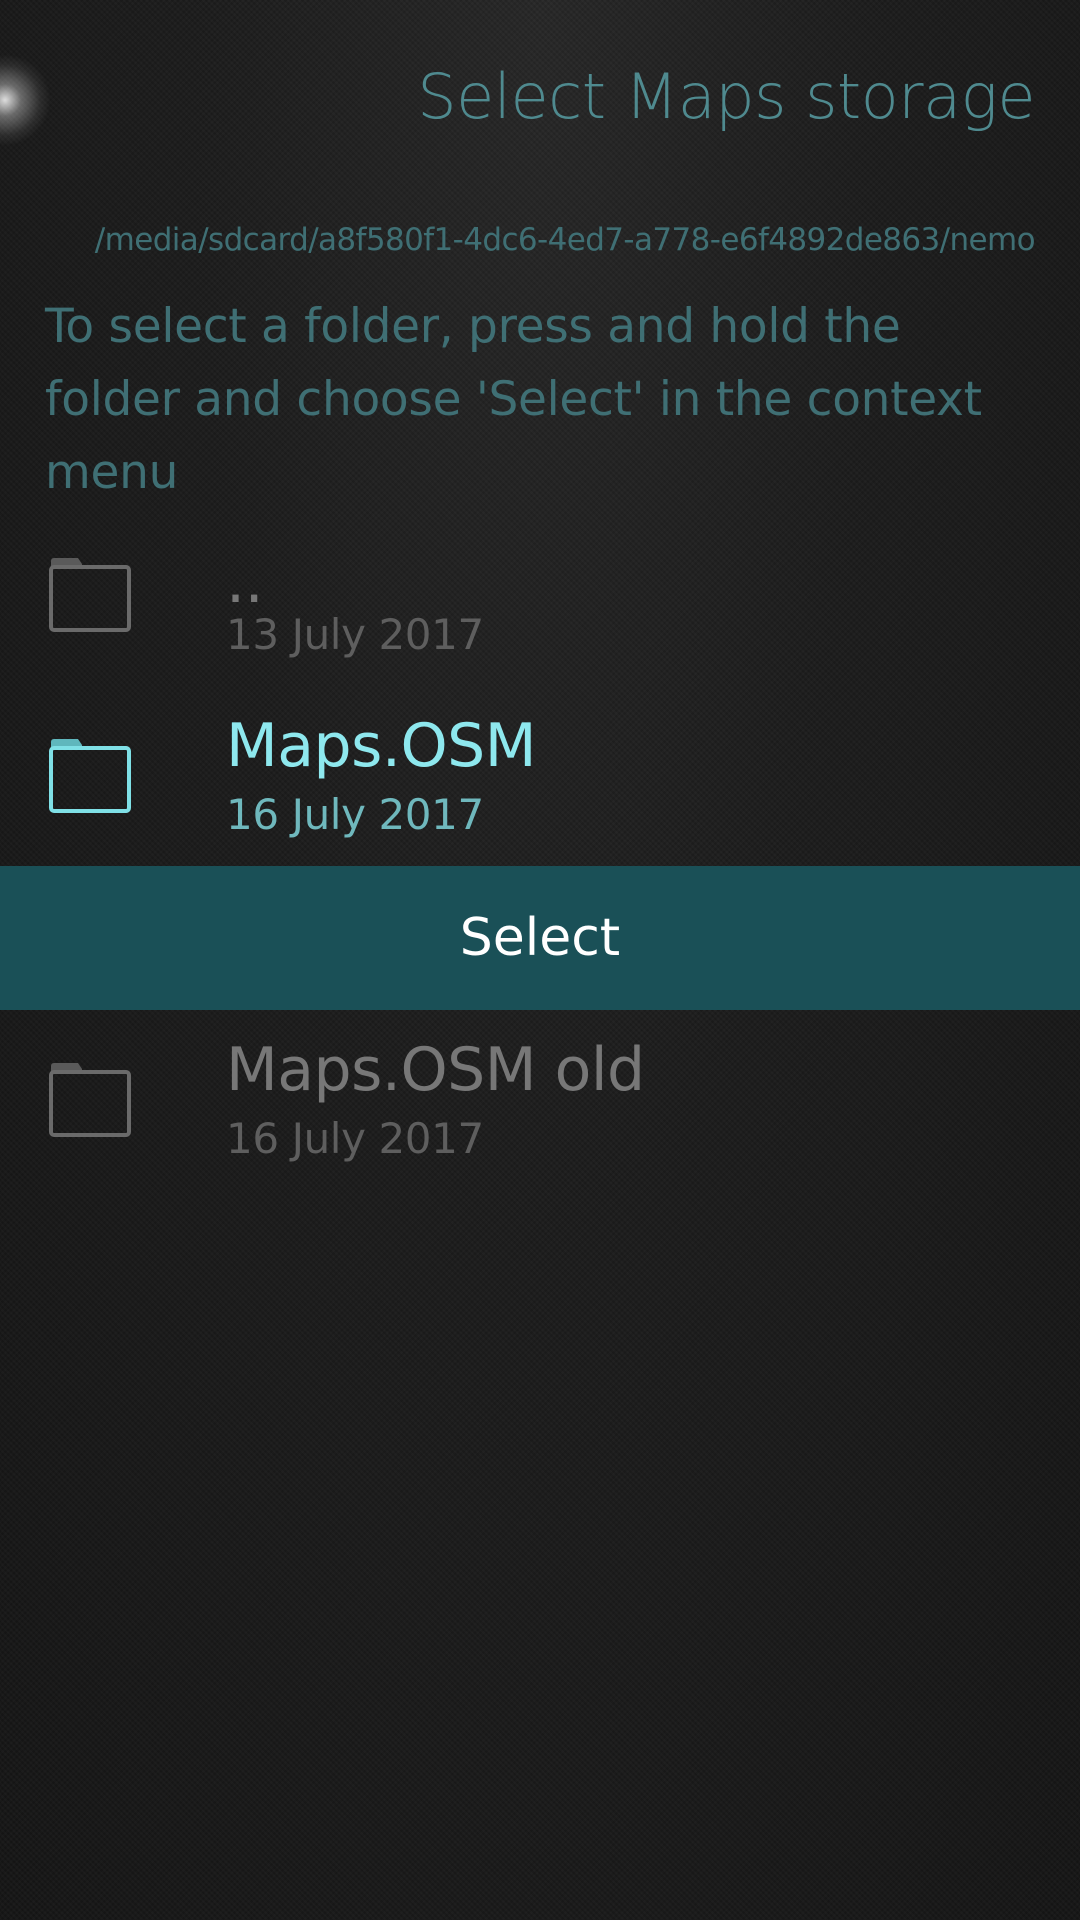 The image size is (1080, 1920). I want to click on folder-item-parent: .. 13 July 2017, so click(540, 631).